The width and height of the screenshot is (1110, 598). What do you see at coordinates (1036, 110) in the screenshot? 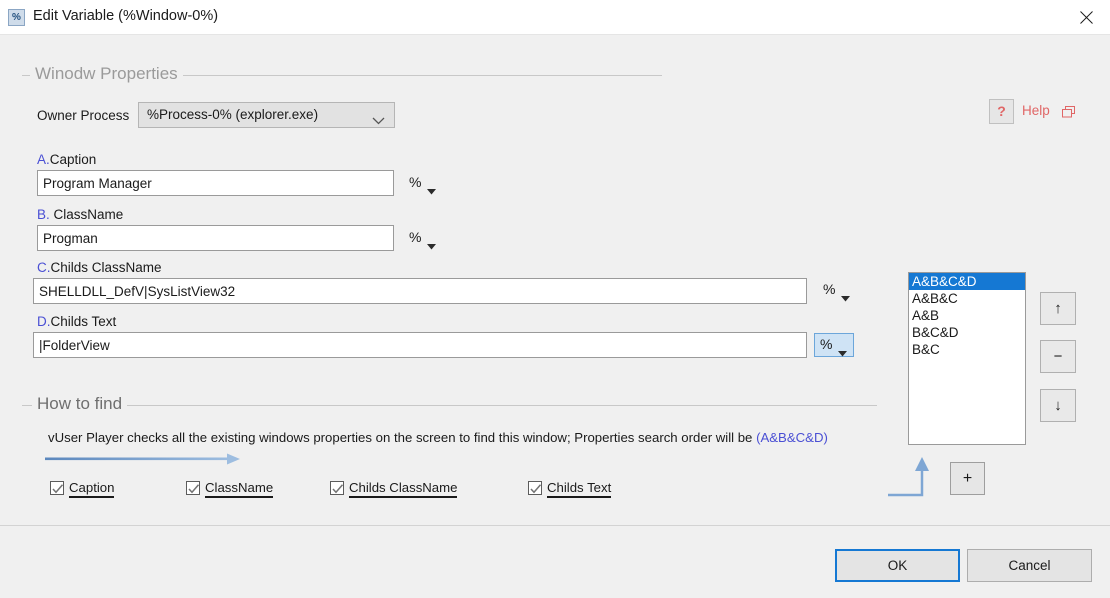
I see `help-link: Help` at bounding box center [1036, 110].